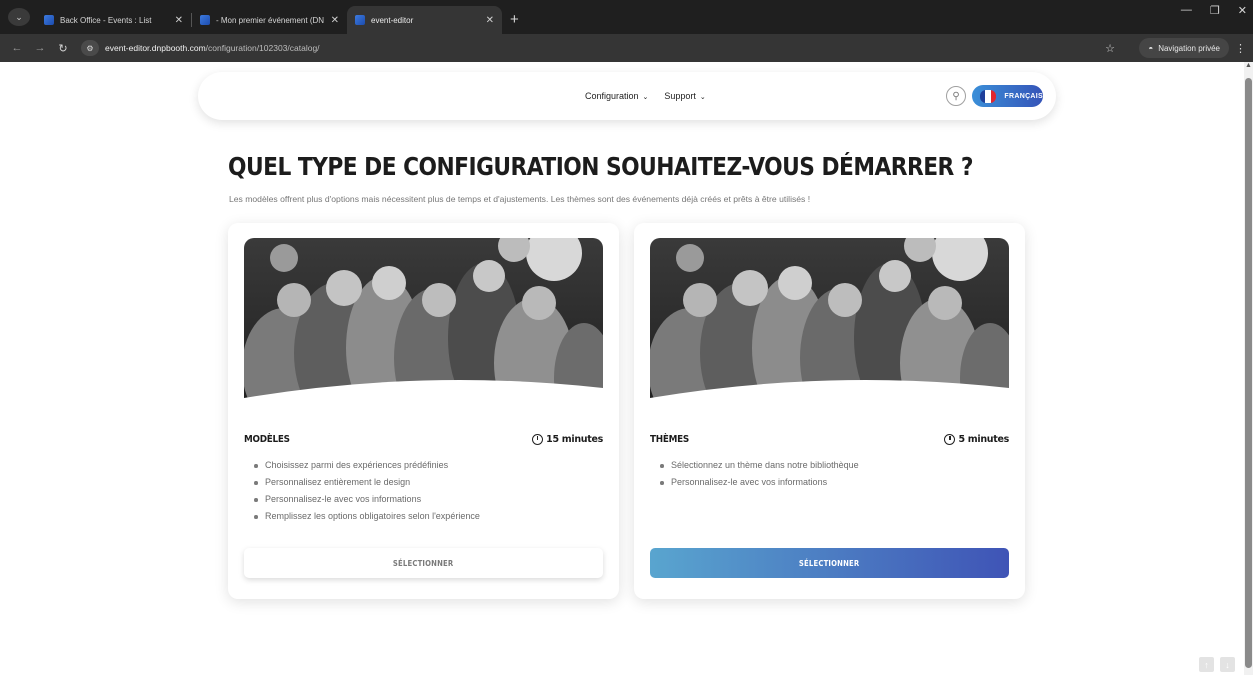  What do you see at coordinates (63, 48) in the screenshot?
I see `reload-icon: ↻` at bounding box center [63, 48].